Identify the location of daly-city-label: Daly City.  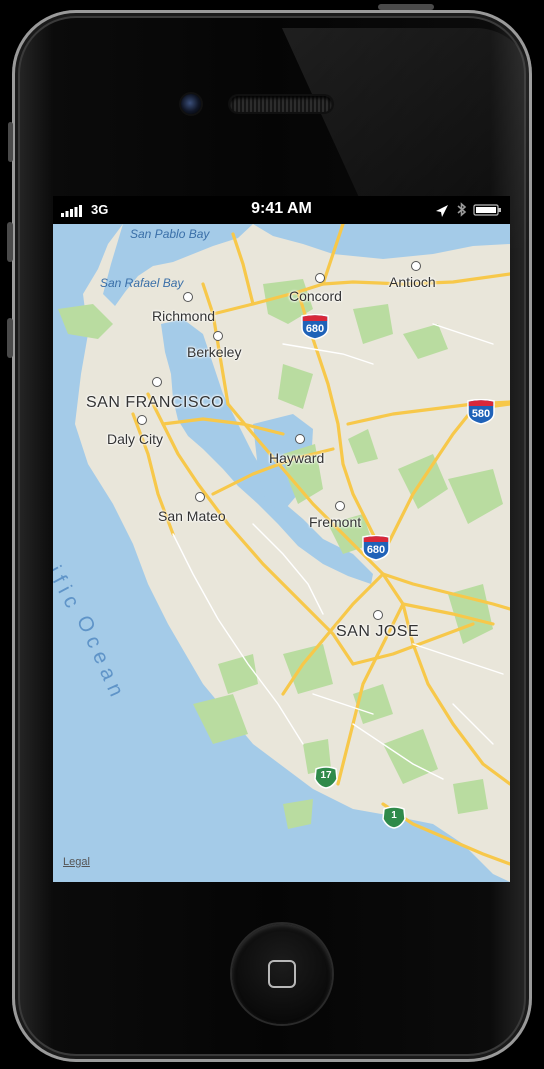
(135, 439).